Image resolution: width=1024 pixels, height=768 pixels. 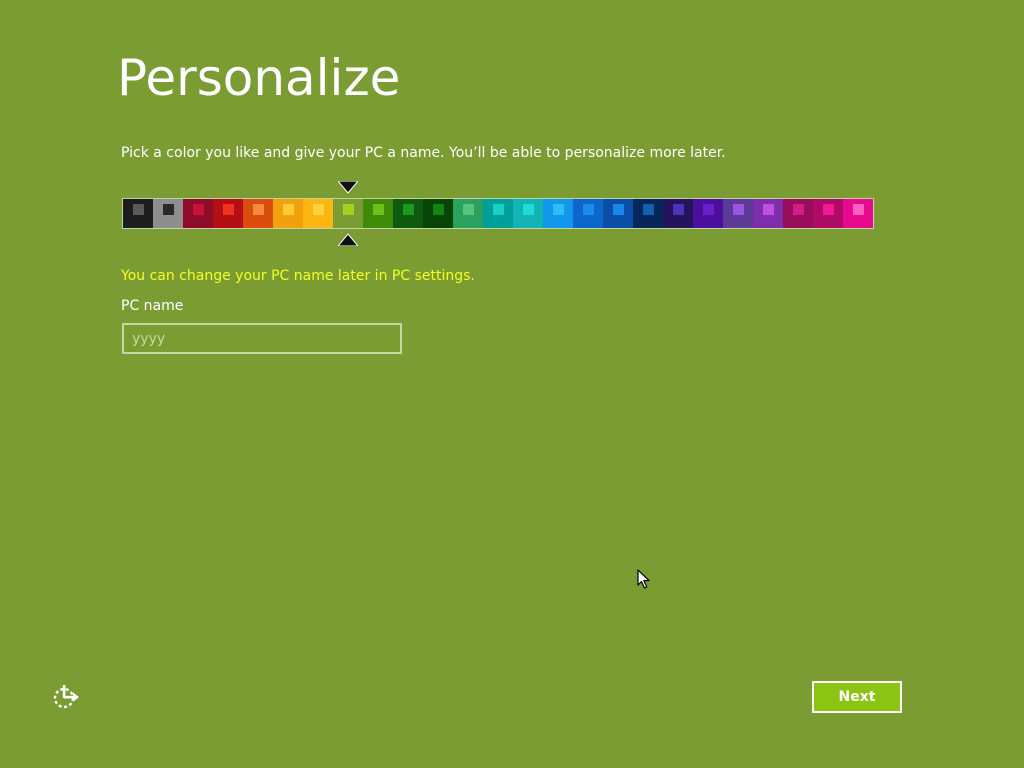 What do you see at coordinates (259, 78) in the screenshot?
I see `page-title: Personalize` at bounding box center [259, 78].